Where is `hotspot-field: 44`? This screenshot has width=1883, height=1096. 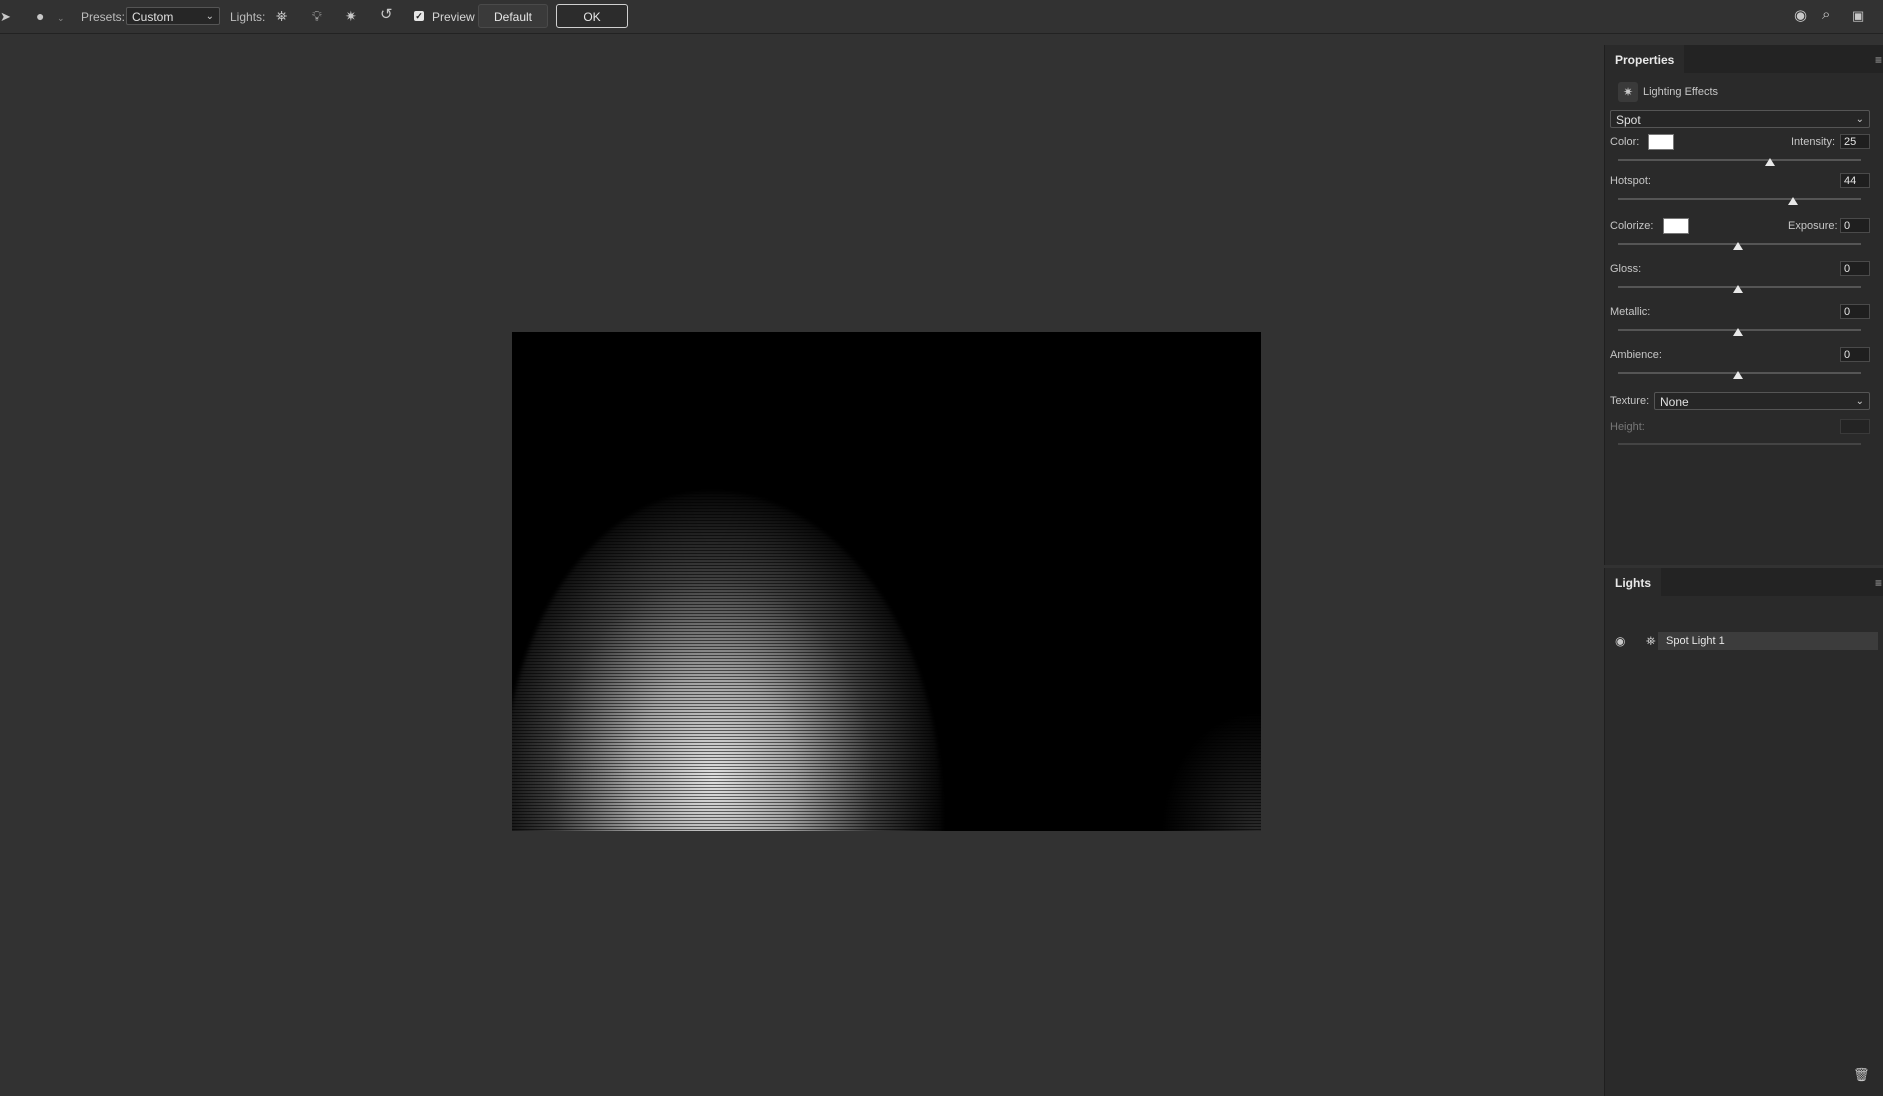 hotspot-field: 44 is located at coordinates (1855, 180).